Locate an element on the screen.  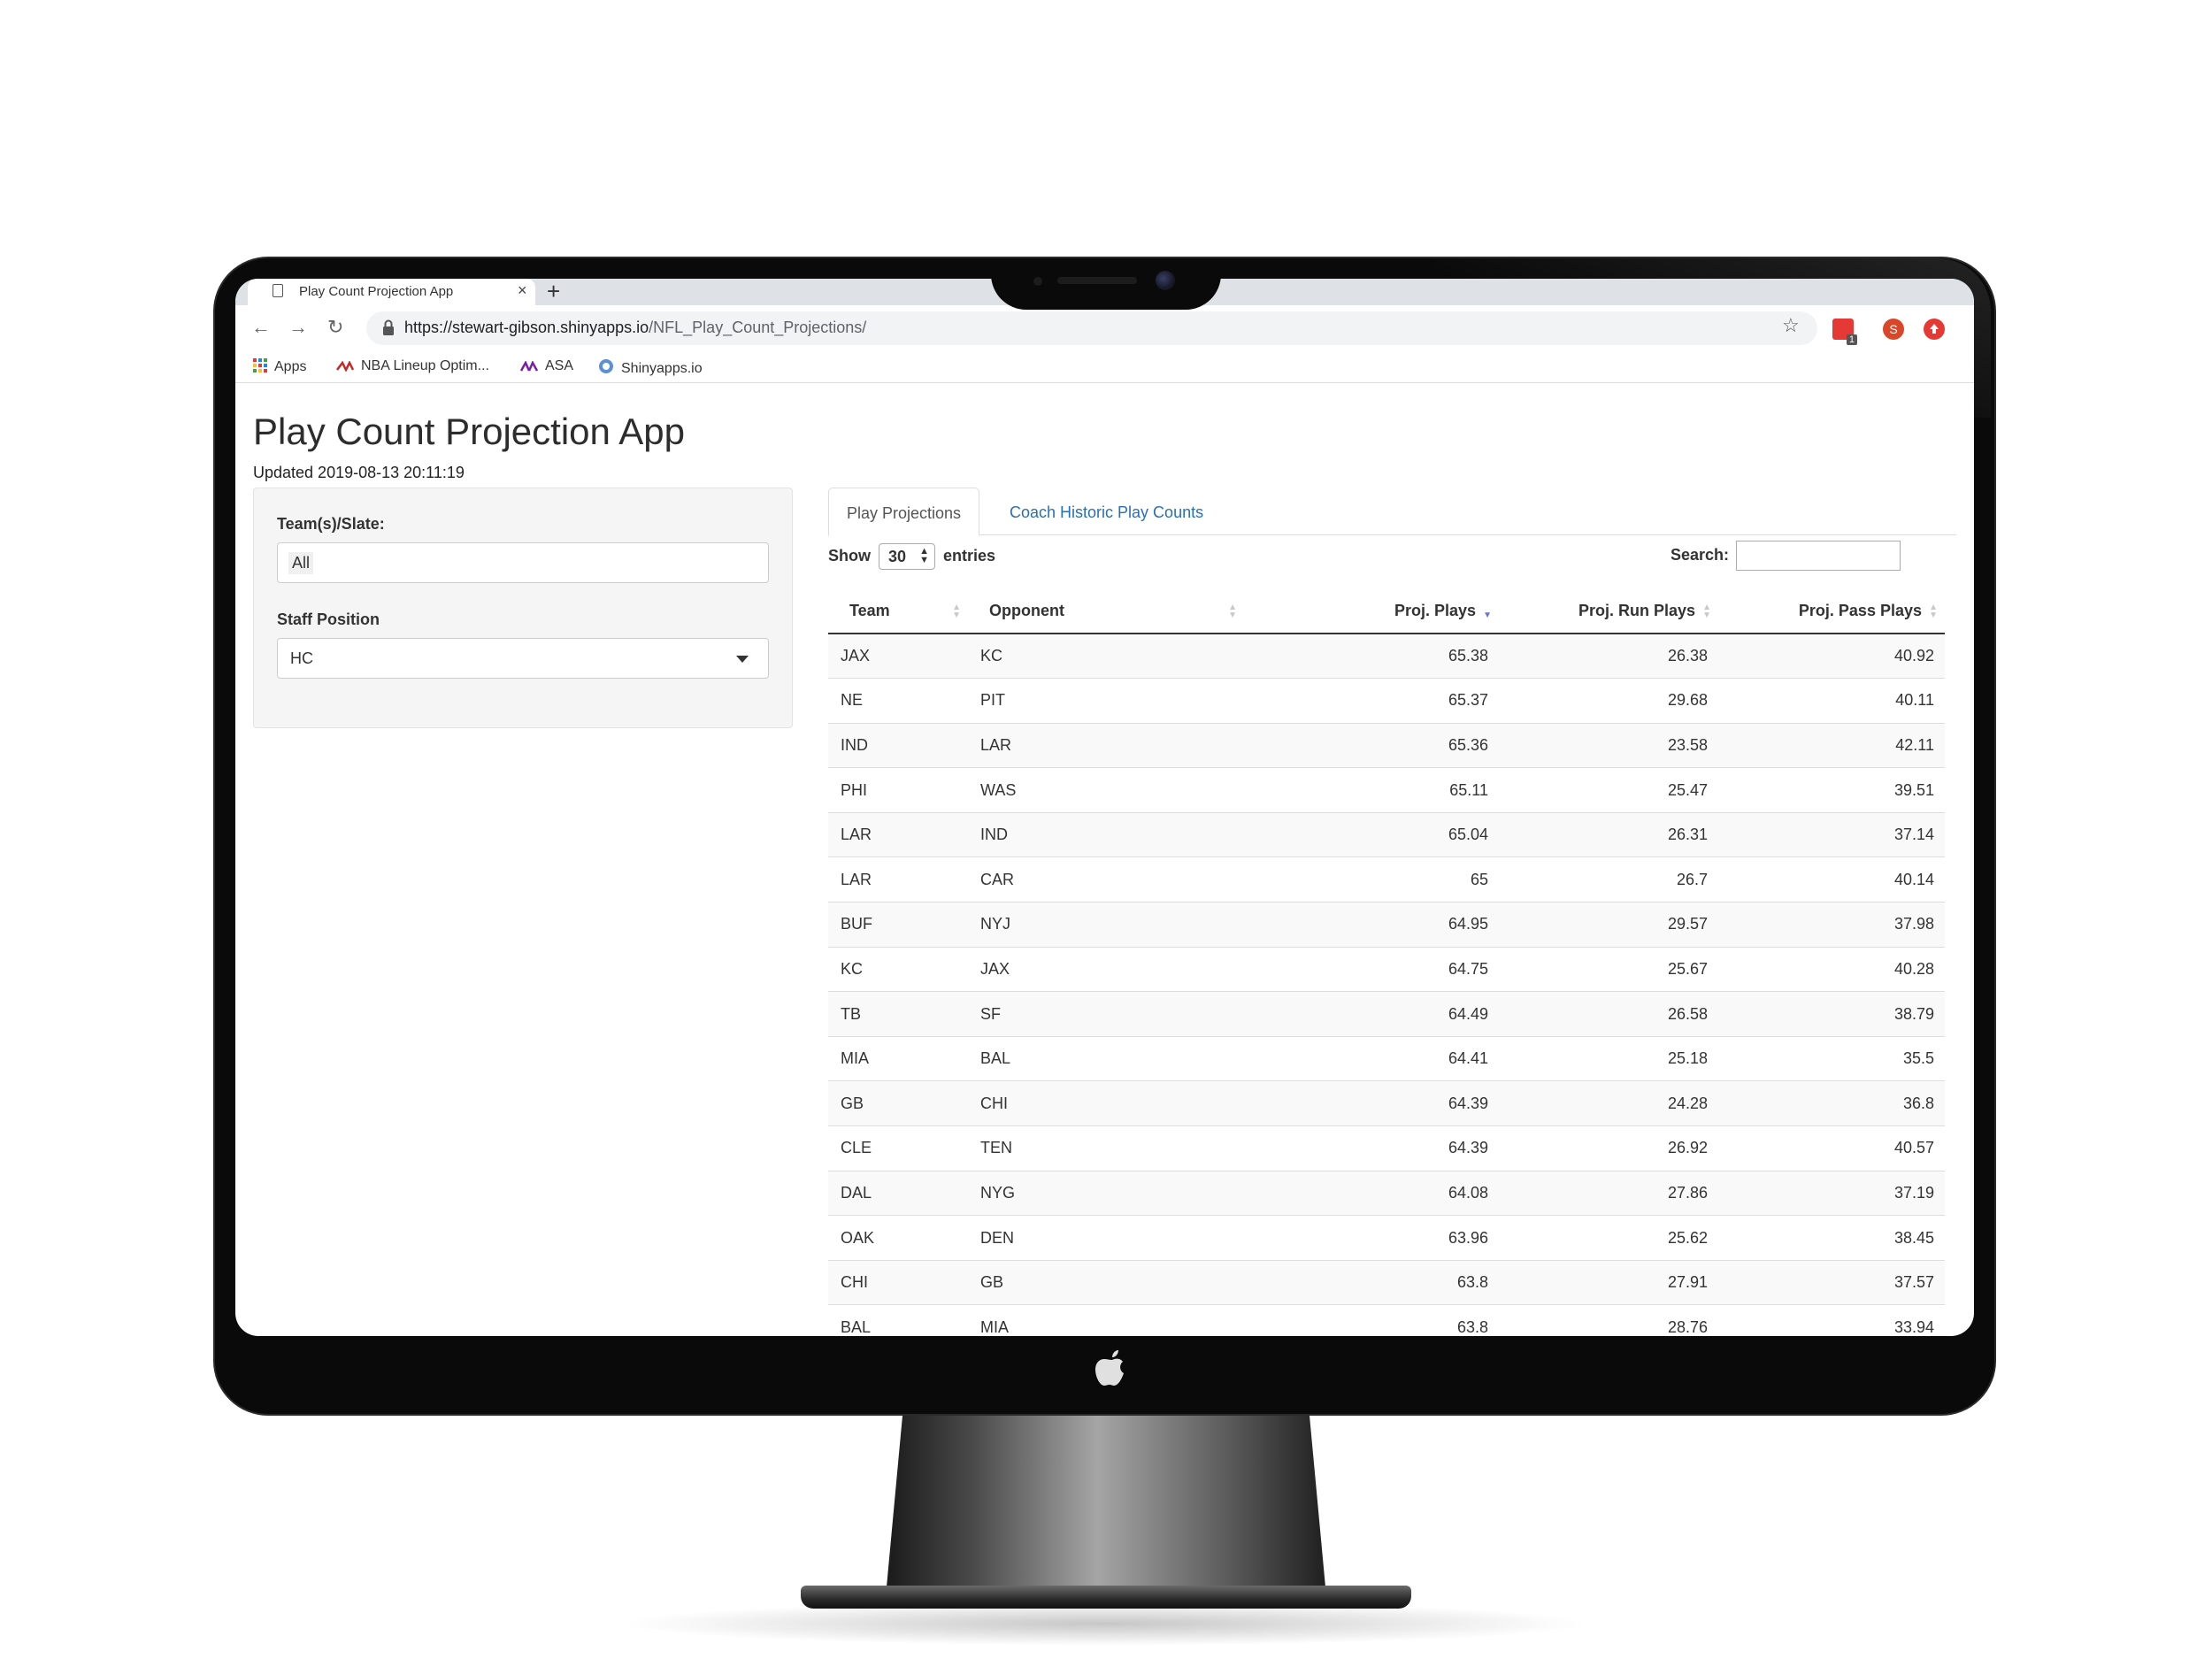
page-title: Play Count Projection App is located at coordinates (469, 431).